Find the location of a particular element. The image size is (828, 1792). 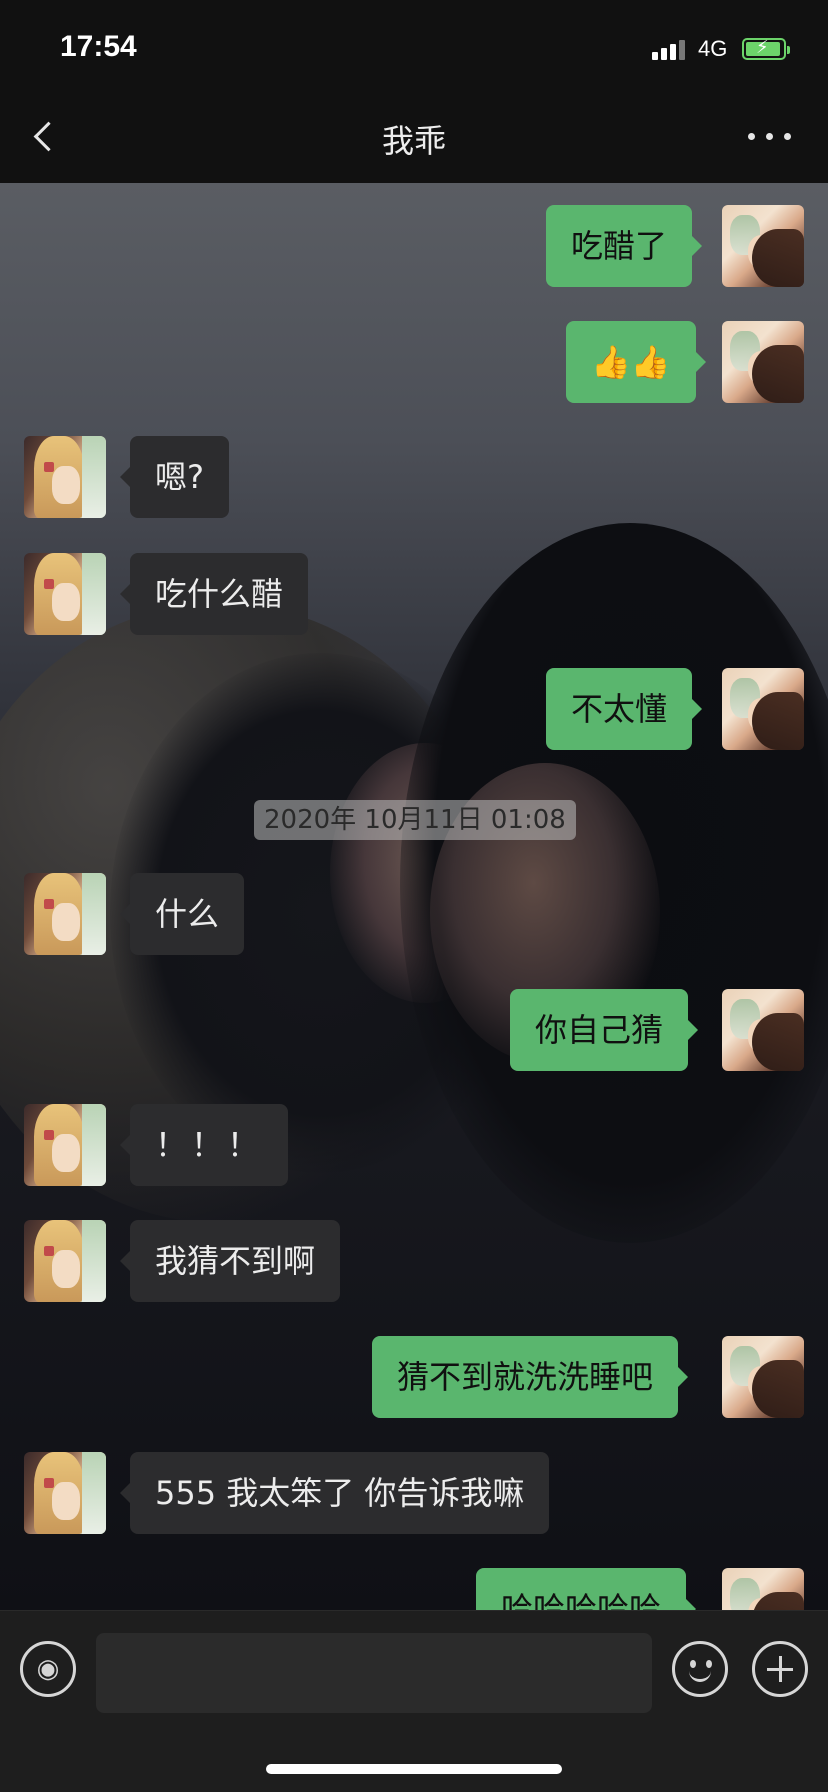

status-bar: 17:54 4G ⚡ is located at coordinates (414, 46).